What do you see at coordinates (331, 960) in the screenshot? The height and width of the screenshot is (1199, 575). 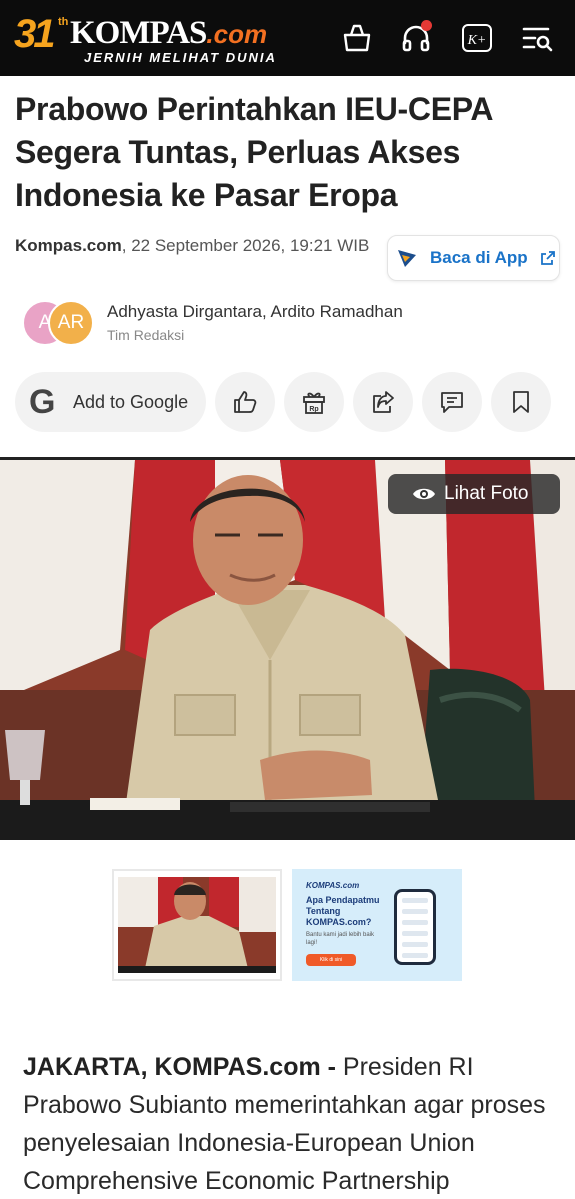 I see `ad-cta-button: Klik di sini` at bounding box center [331, 960].